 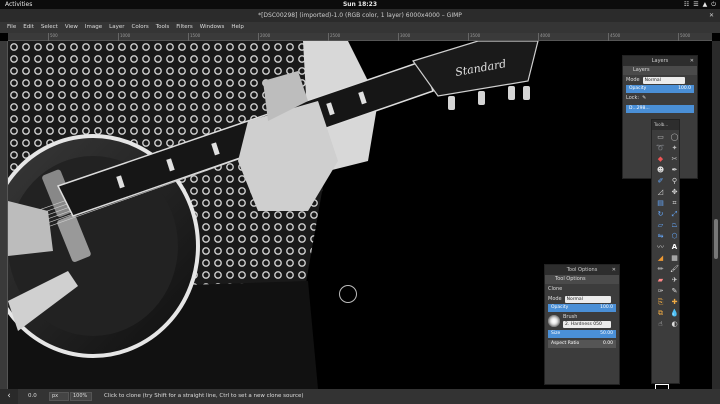 What do you see at coordinates (570, 279) in the screenshot?
I see `tab-label: Tool Options` at bounding box center [570, 279].